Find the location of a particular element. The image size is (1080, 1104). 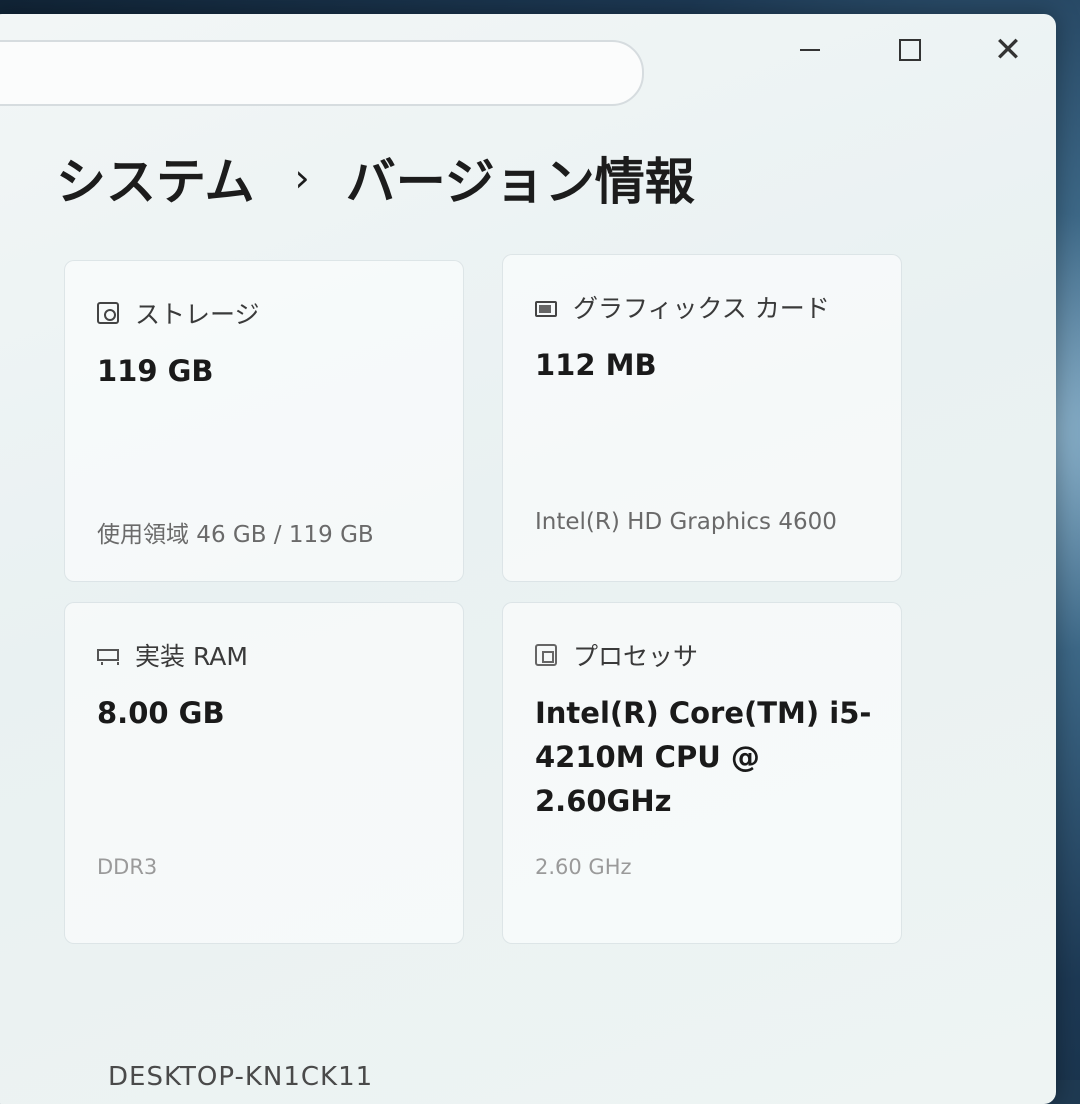

minimize-icon is located at coordinates (810, 50).